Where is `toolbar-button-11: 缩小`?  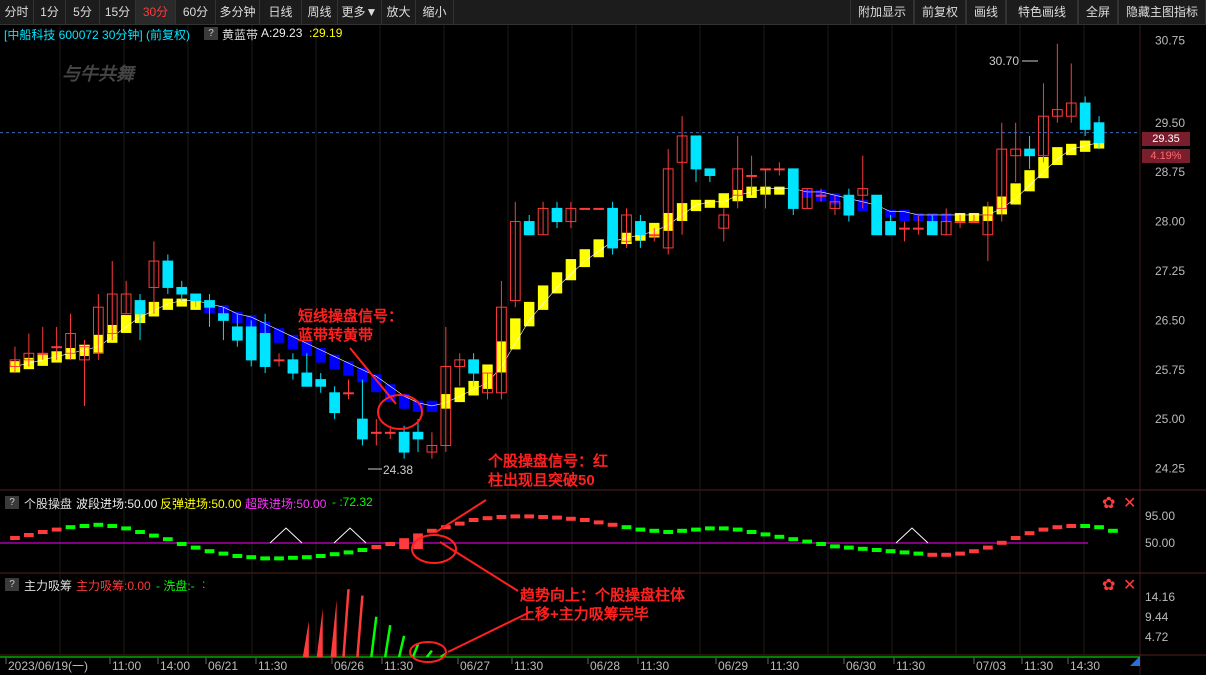
toolbar-button-11: 缩小 is located at coordinates (435, 12).